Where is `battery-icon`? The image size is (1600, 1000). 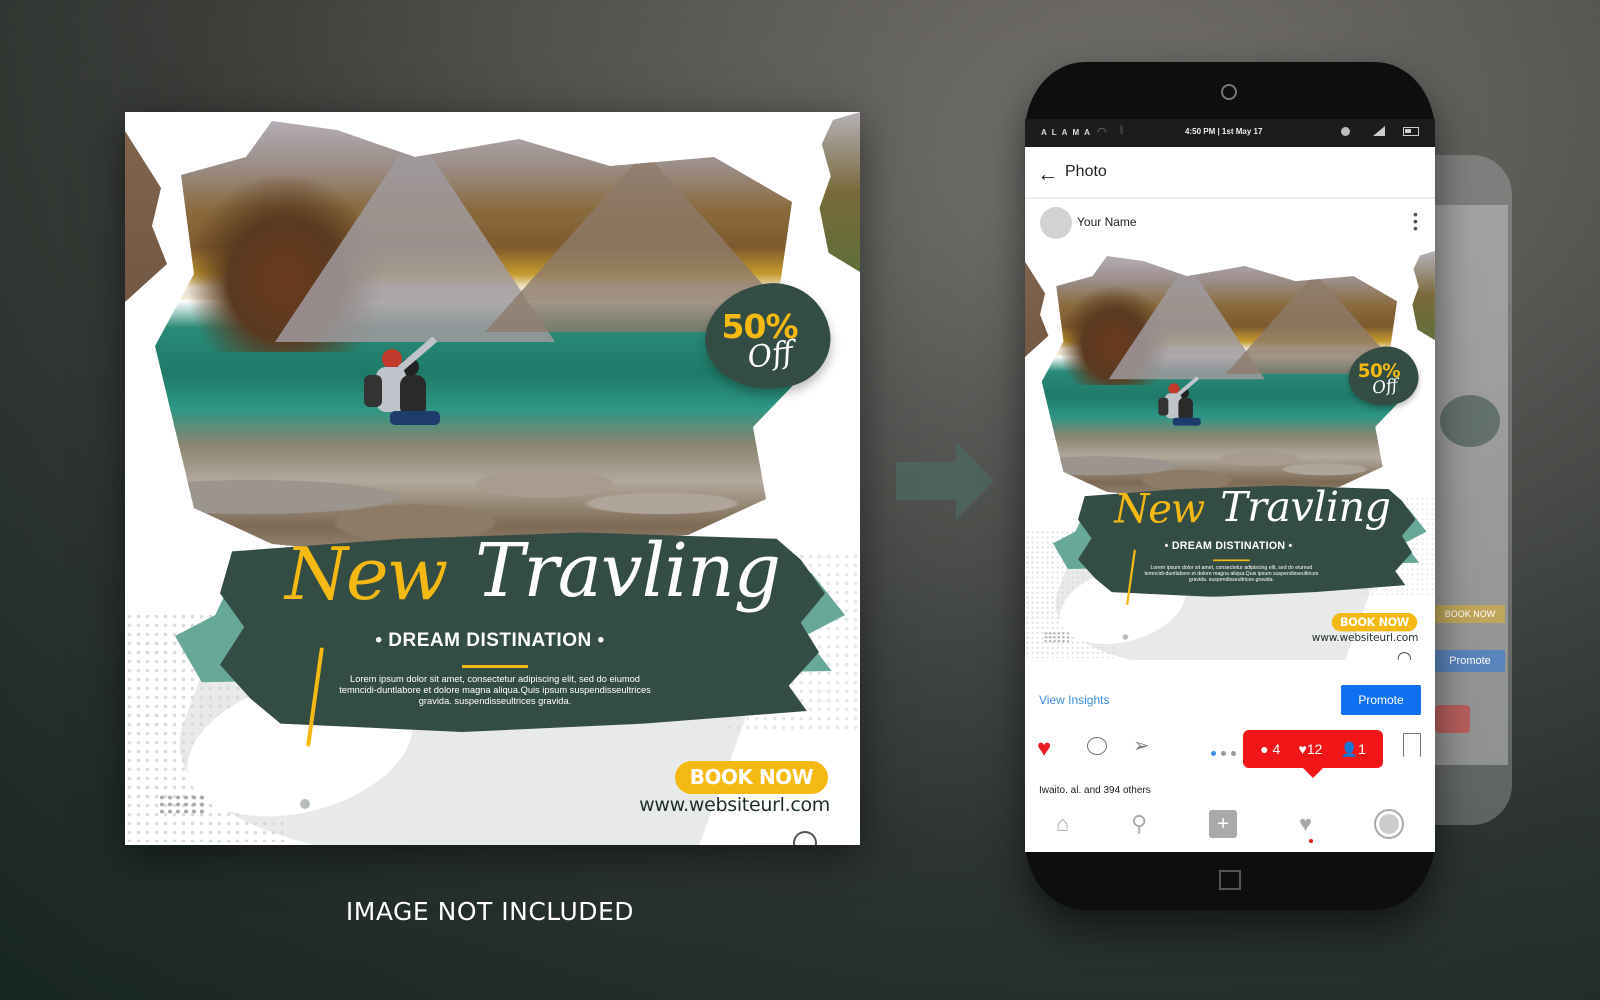
battery-icon is located at coordinates (1411, 131).